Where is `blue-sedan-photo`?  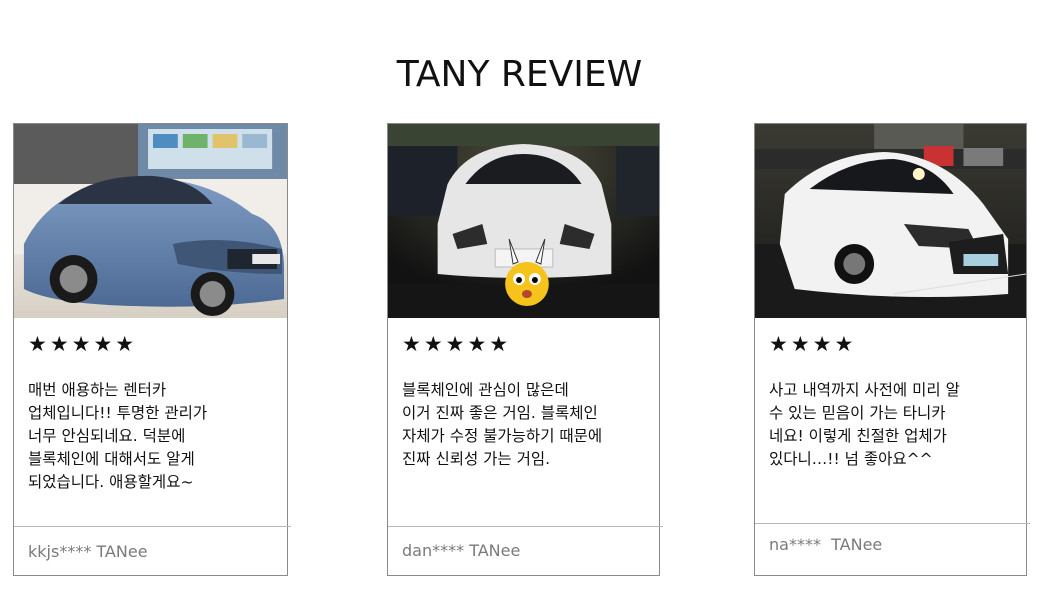
blue-sedan-photo is located at coordinates (150, 221).